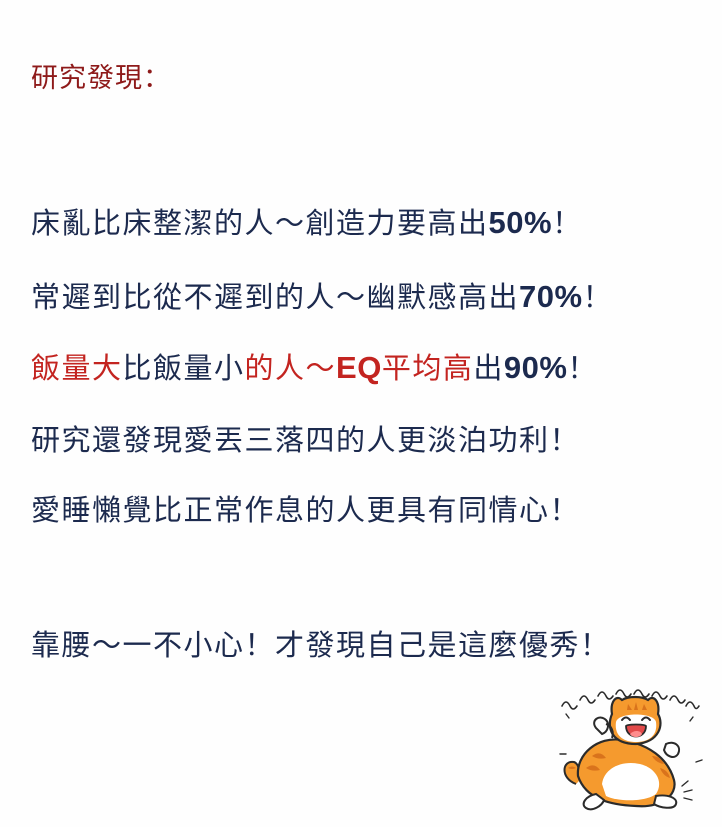 The height and width of the screenshot is (827, 722). Describe the element at coordinates (551, 296) in the screenshot. I see `finding-percent: 70%` at that location.